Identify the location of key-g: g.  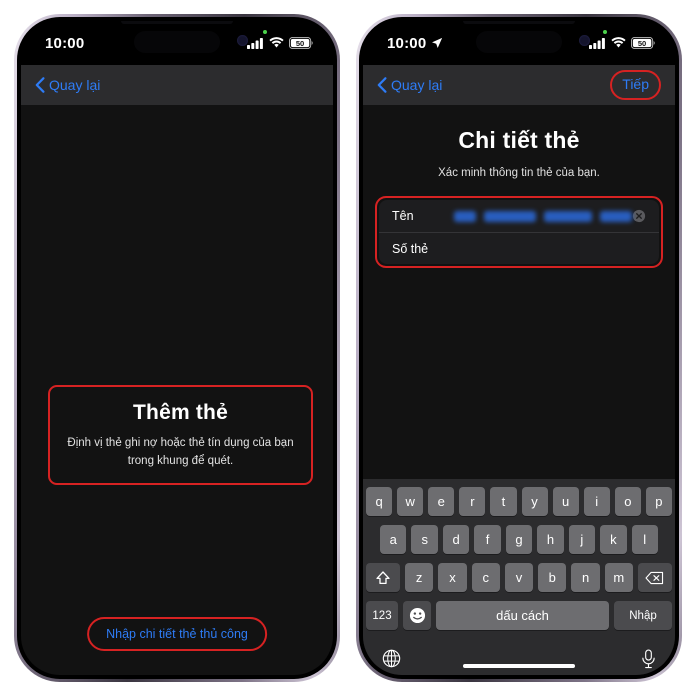
(519, 539).